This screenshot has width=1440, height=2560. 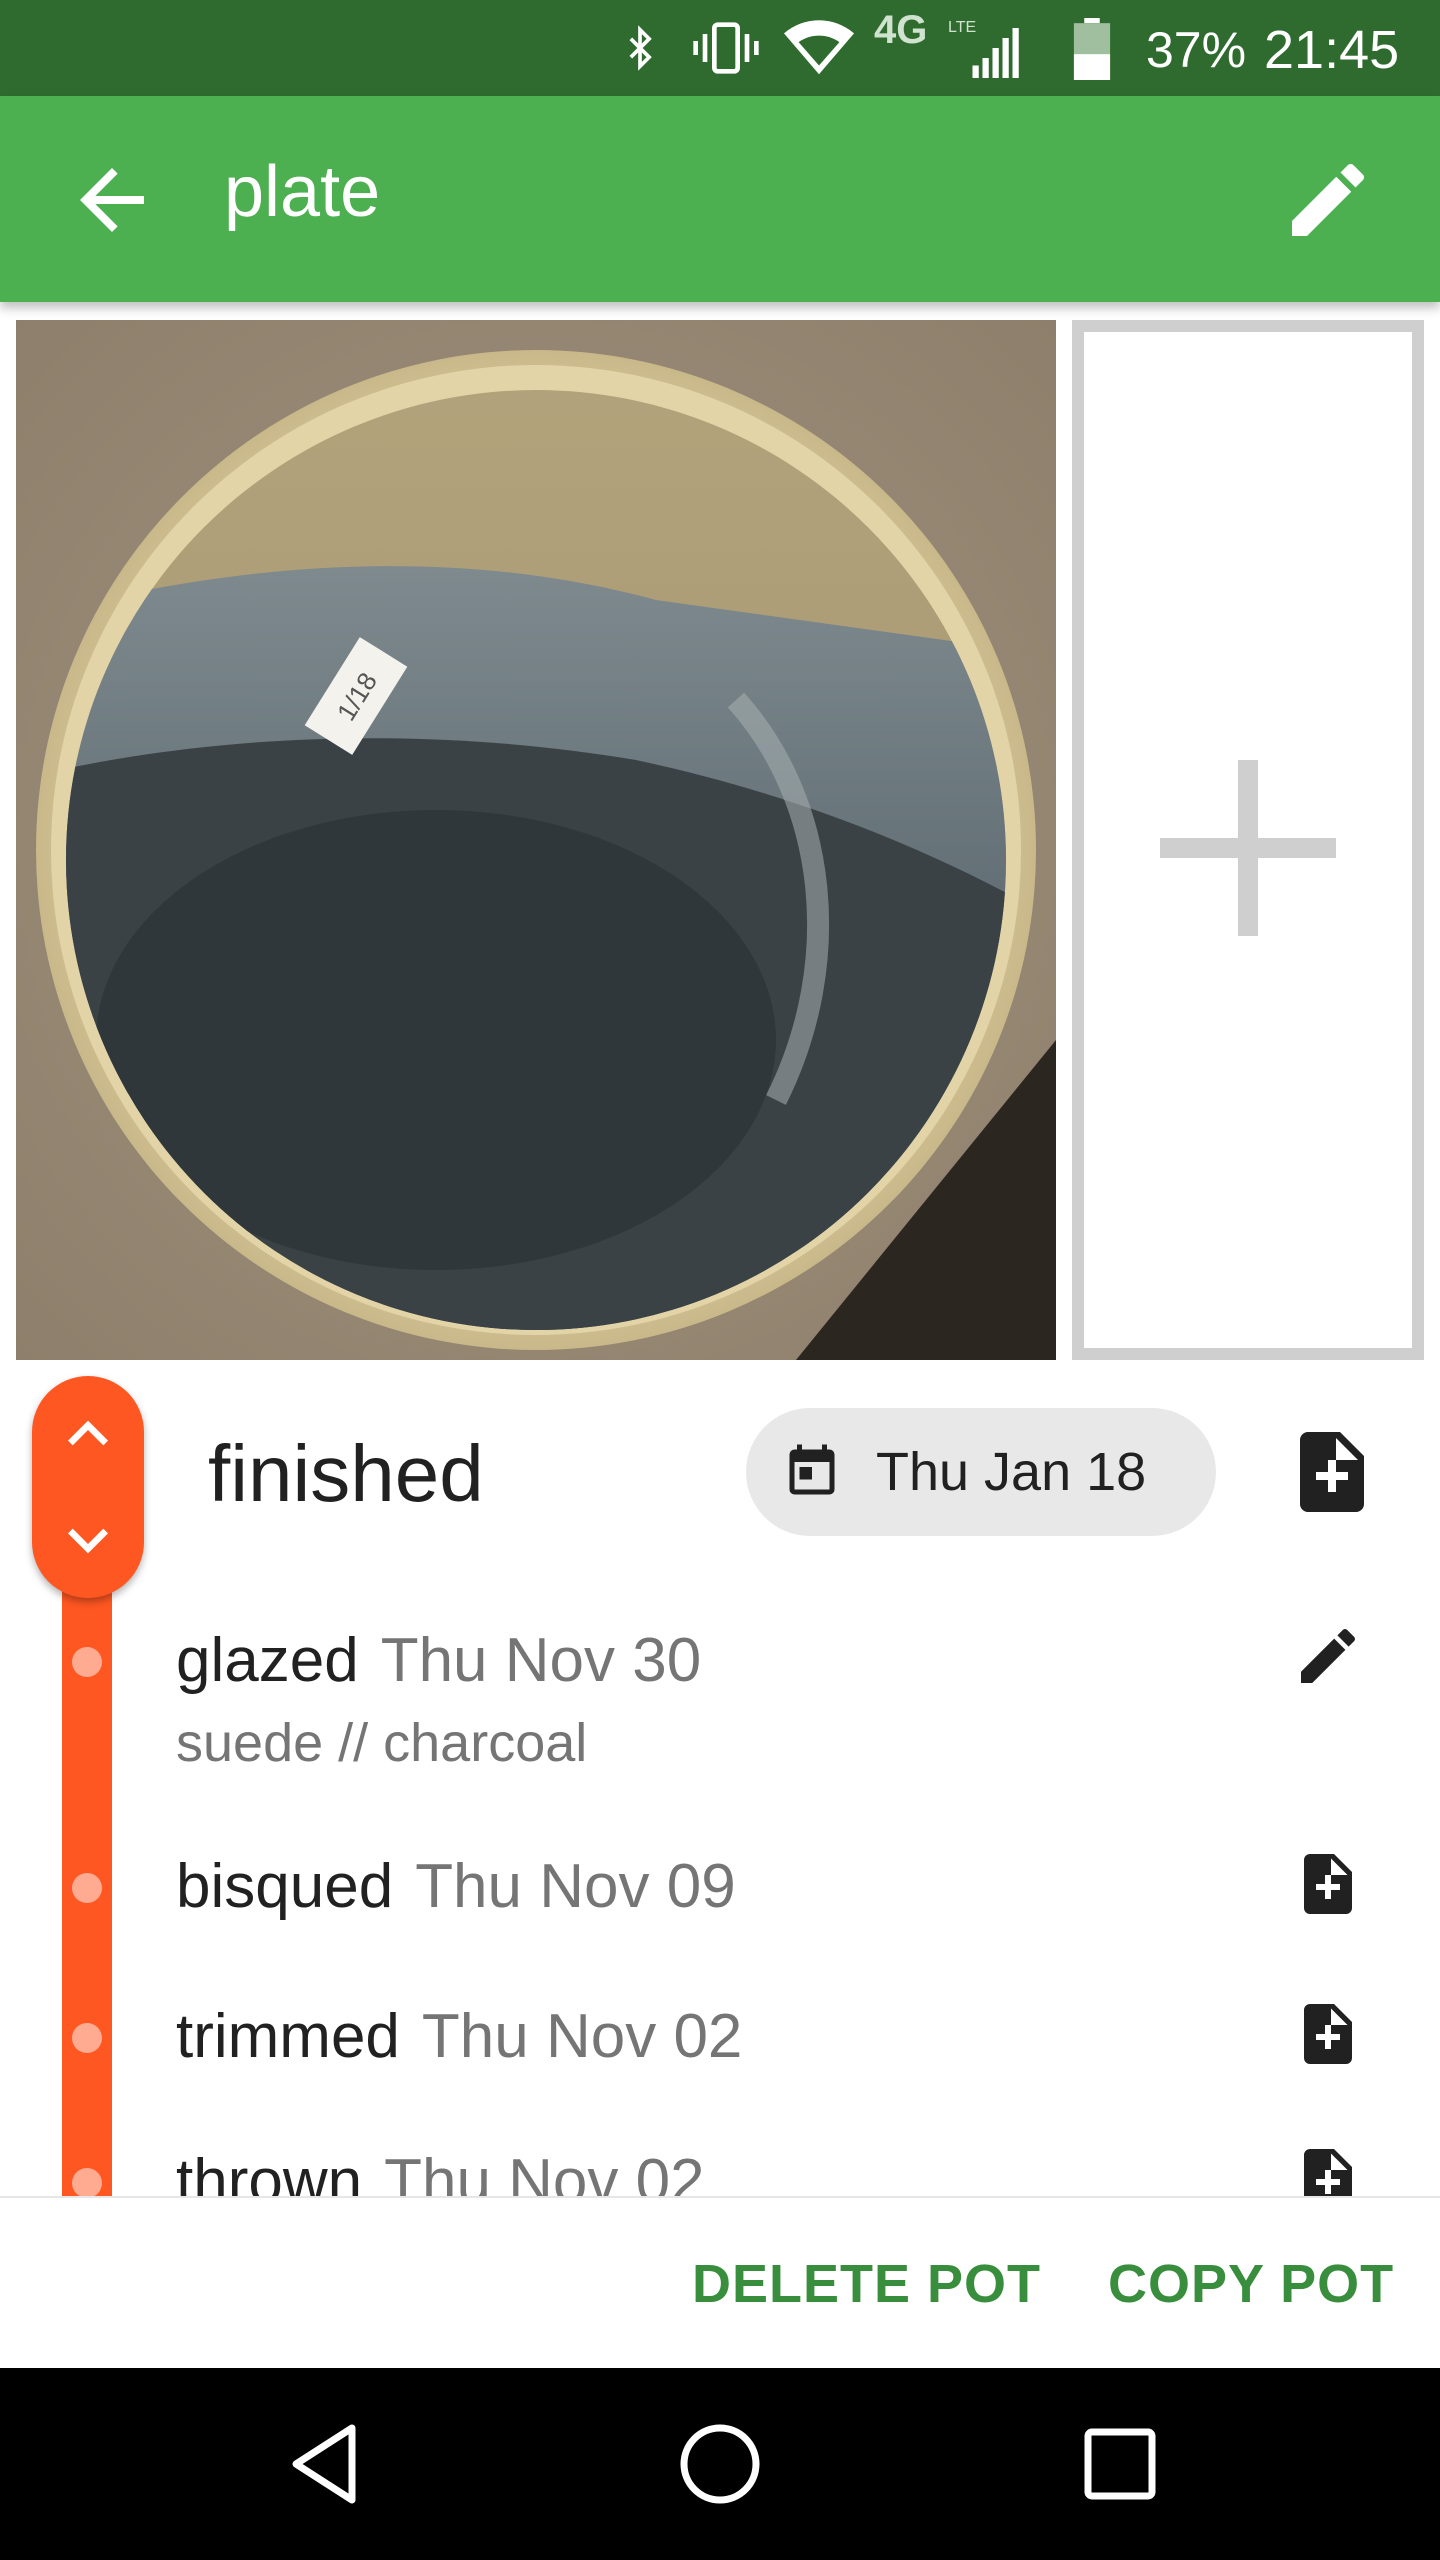 I want to click on history-stage-trimmed: trimmed Thu Nov 02, so click(x=459, y=2036).